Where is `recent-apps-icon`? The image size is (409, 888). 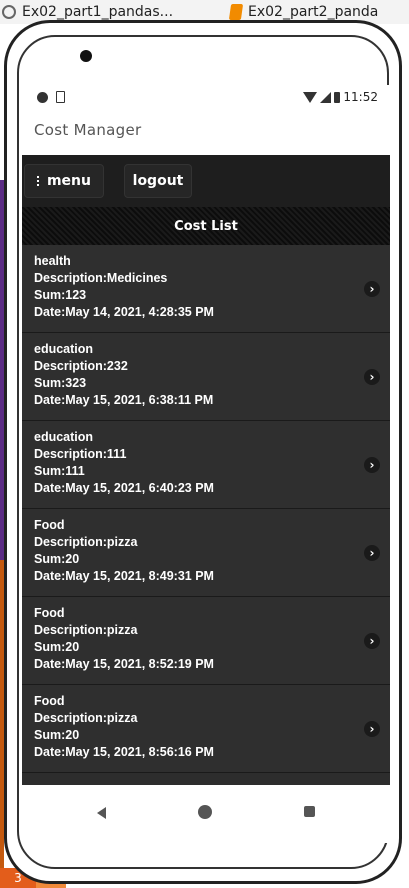
recent-apps-icon is located at coordinates (309, 811).